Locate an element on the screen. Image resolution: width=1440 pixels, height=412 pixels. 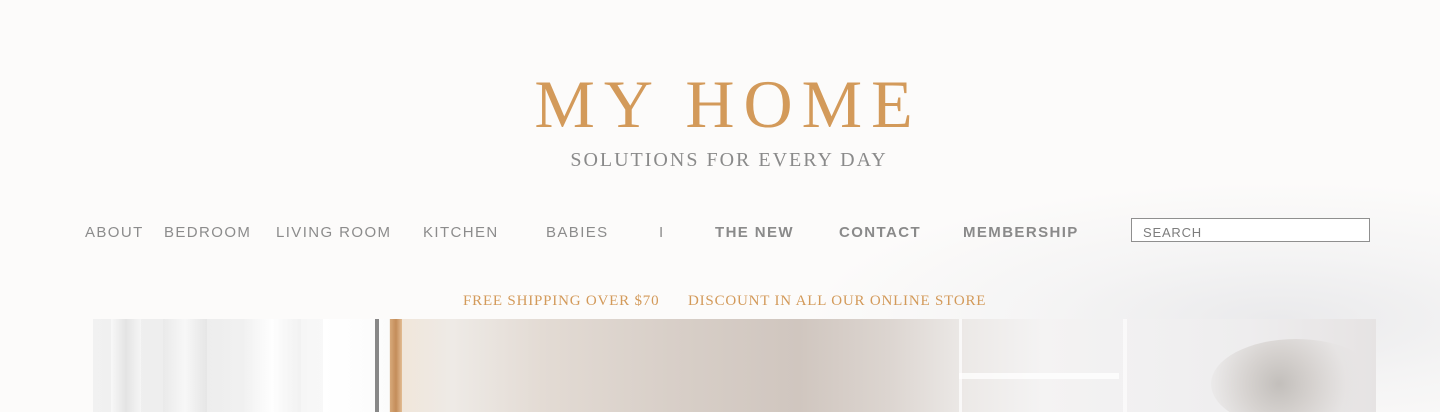
nav-item-kitchen: KITCHEN is located at coordinates (461, 233).